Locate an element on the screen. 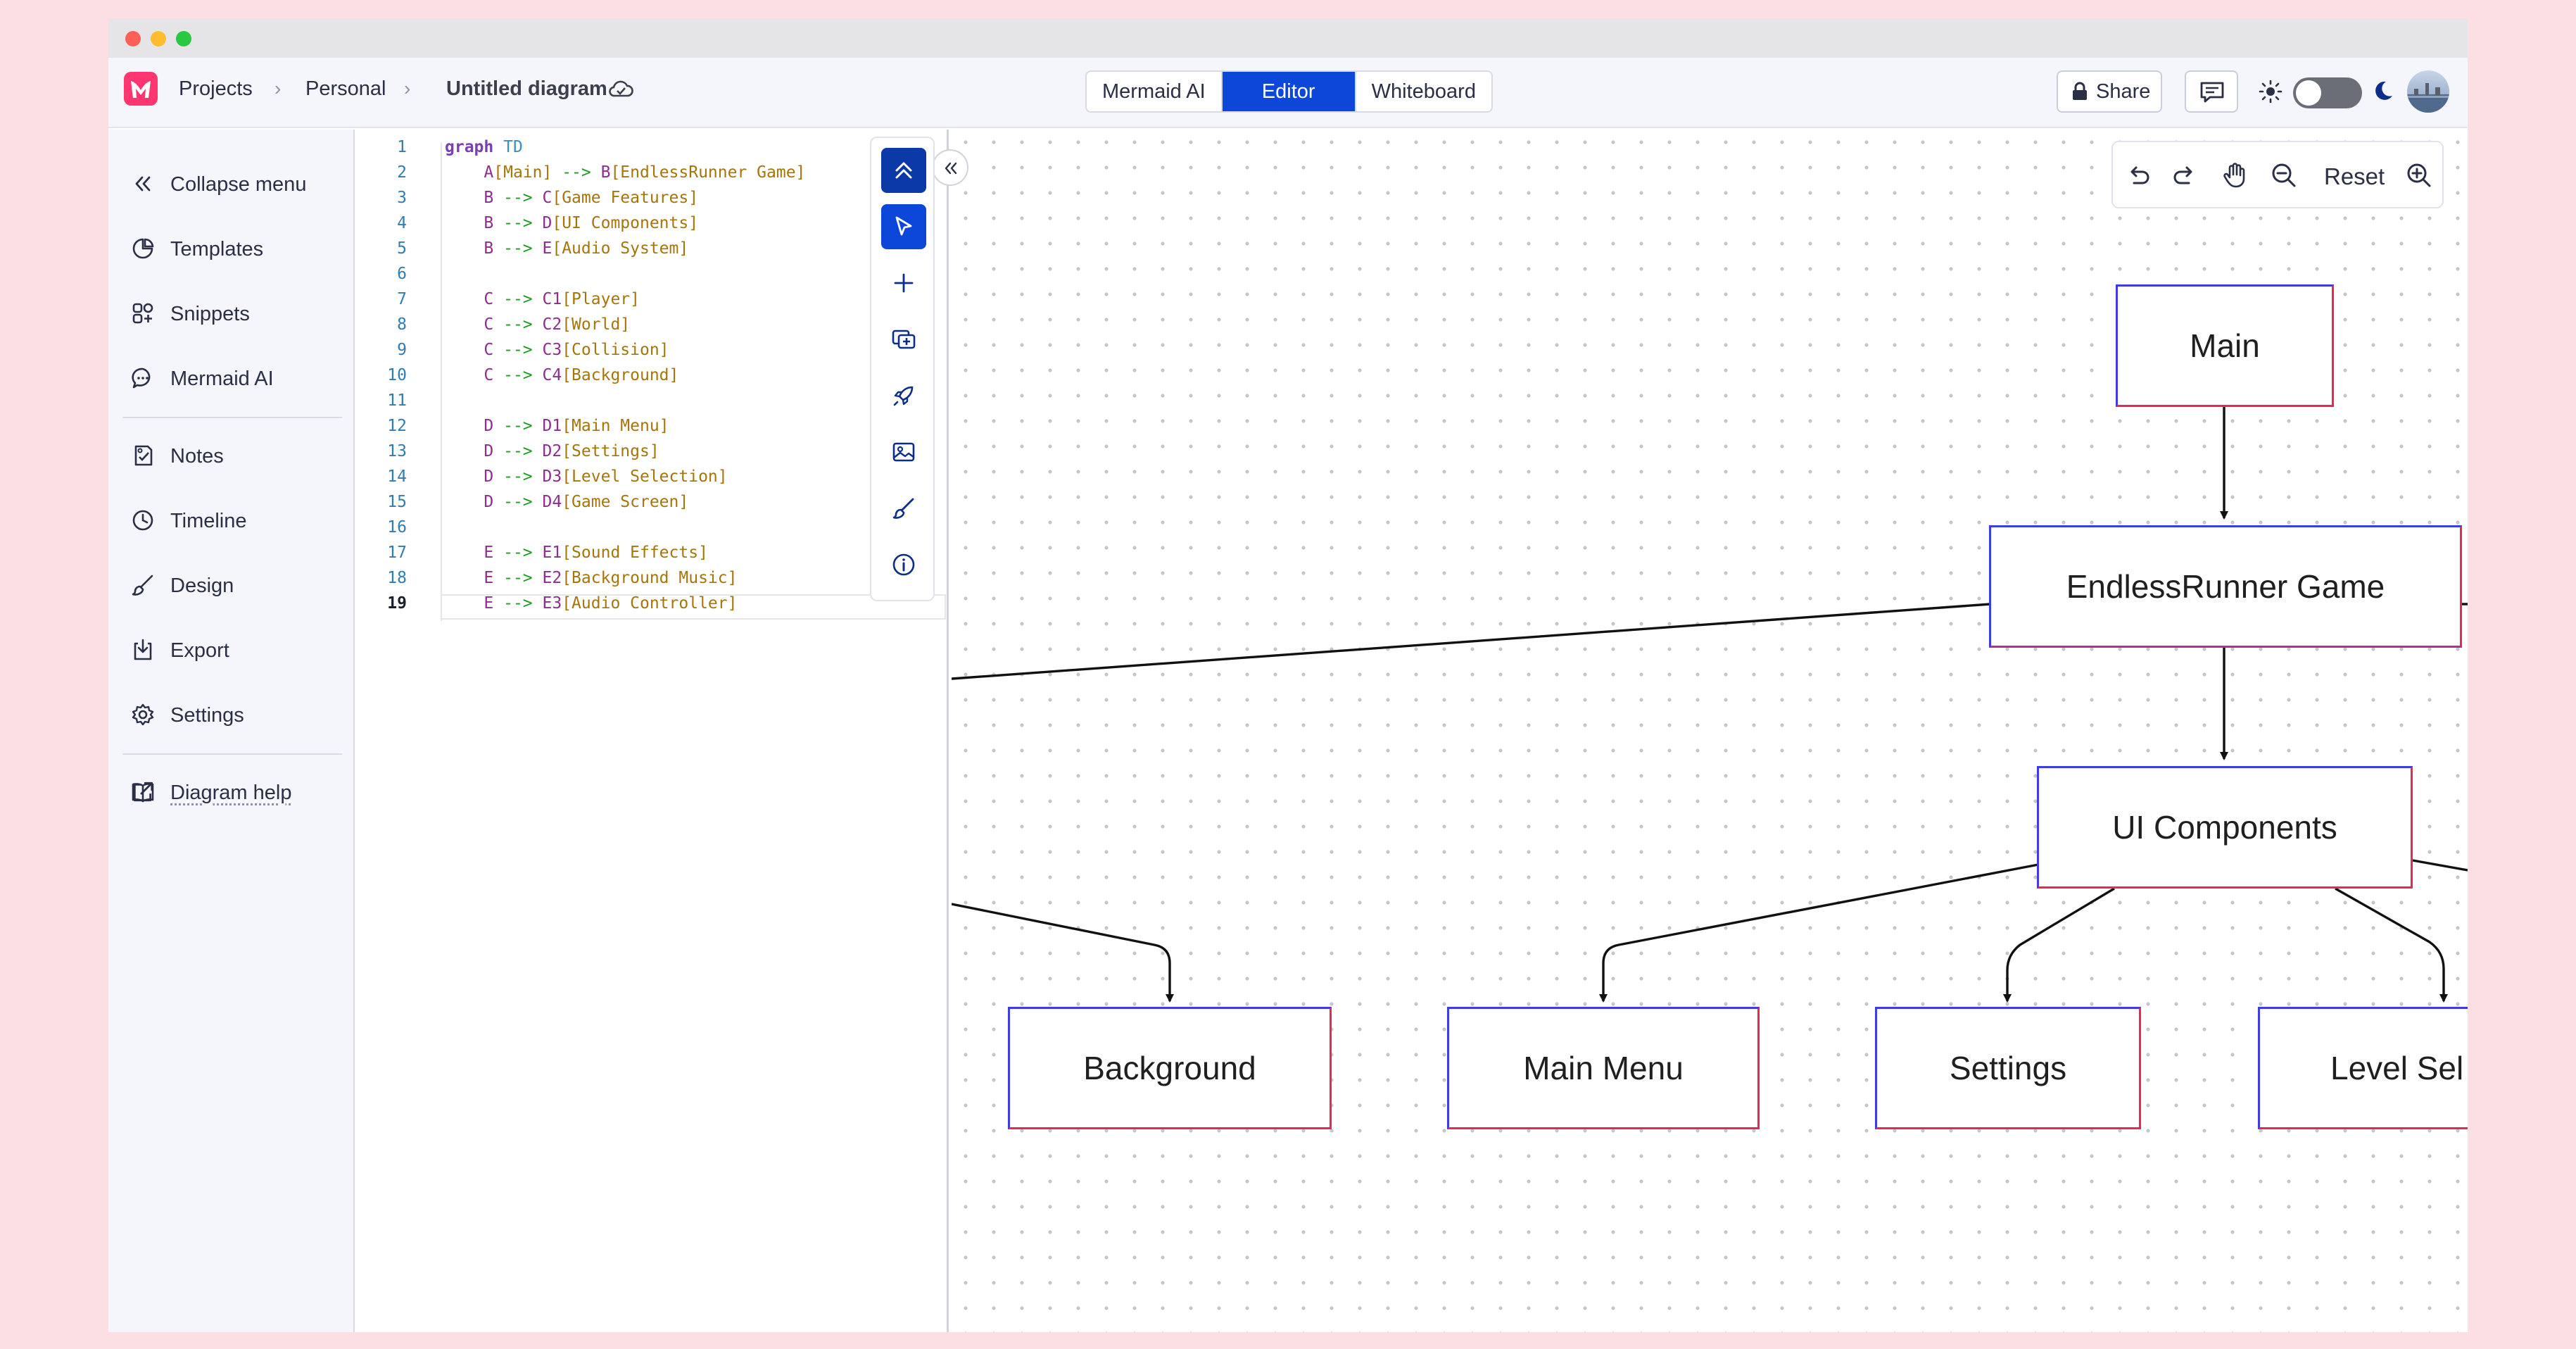  node-background: Background is located at coordinates (1170, 1068).